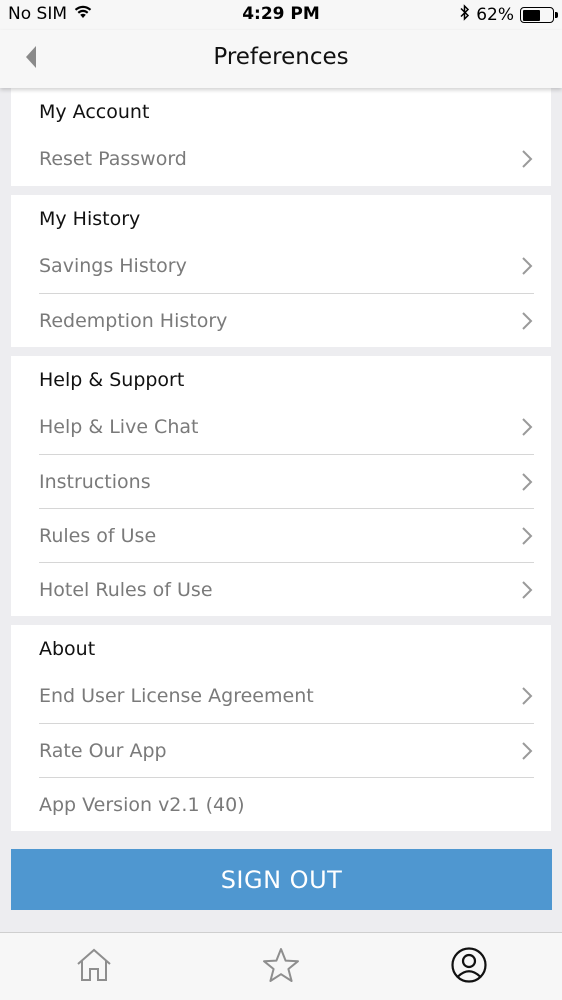  Describe the element at coordinates (67, 649) in the screenshot. I see `section-title: About` at that location.